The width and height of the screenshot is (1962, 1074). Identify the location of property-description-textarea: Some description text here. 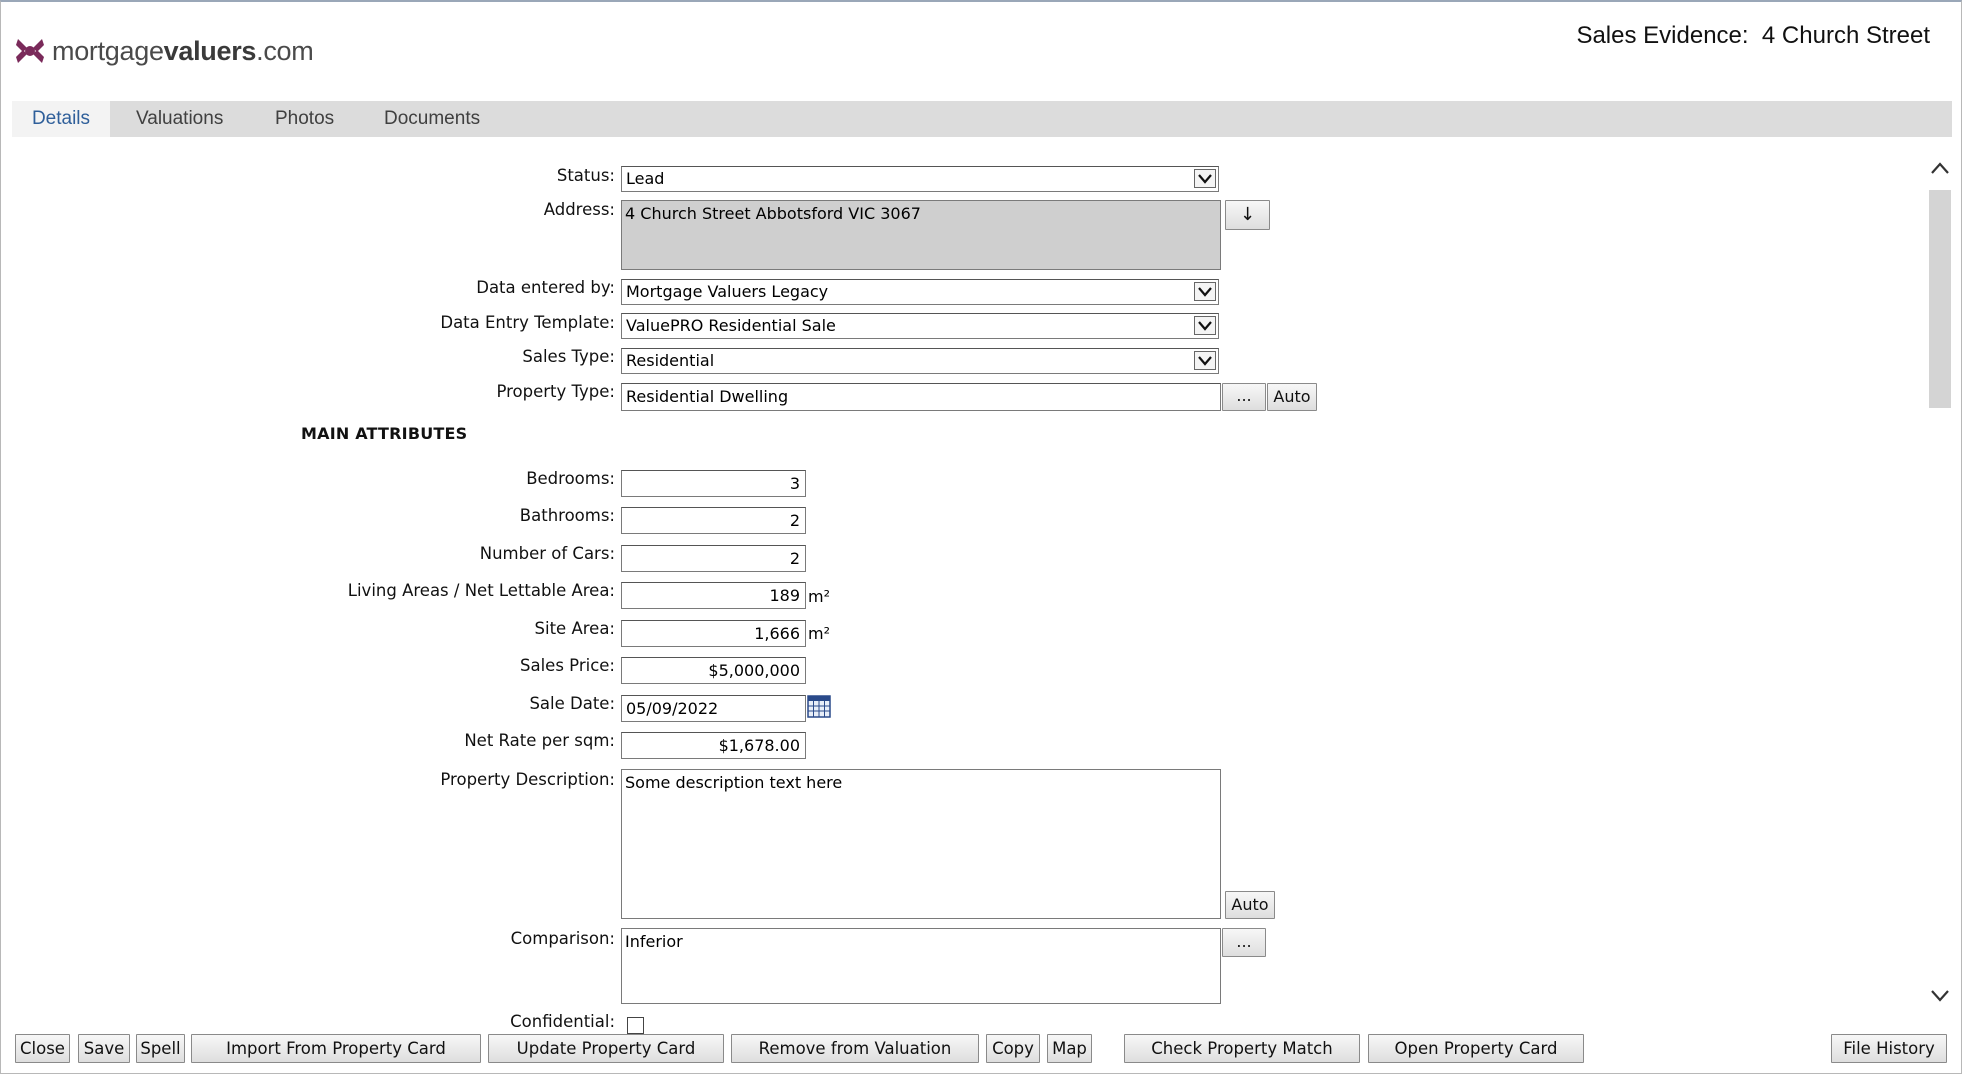
(921, 844).